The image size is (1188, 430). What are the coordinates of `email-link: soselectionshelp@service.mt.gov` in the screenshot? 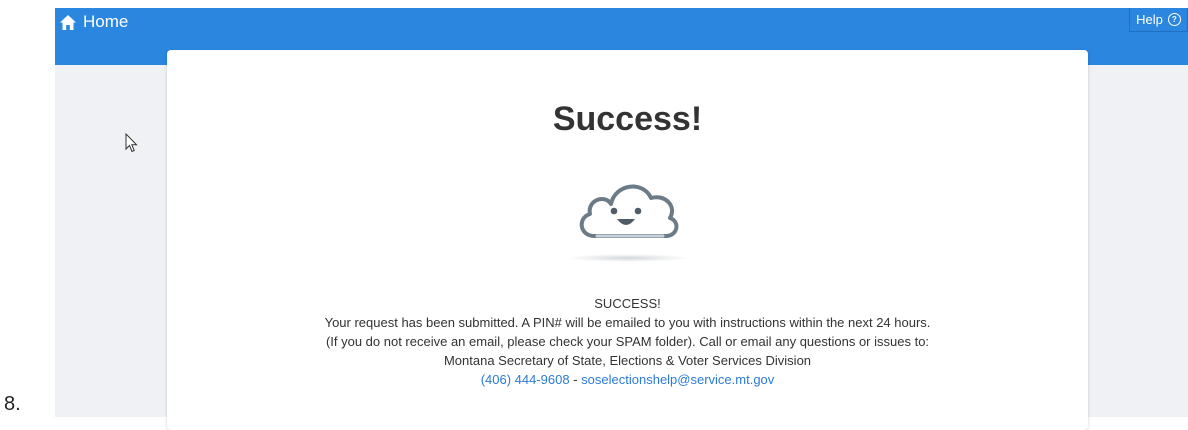 It's located at (677, 379).